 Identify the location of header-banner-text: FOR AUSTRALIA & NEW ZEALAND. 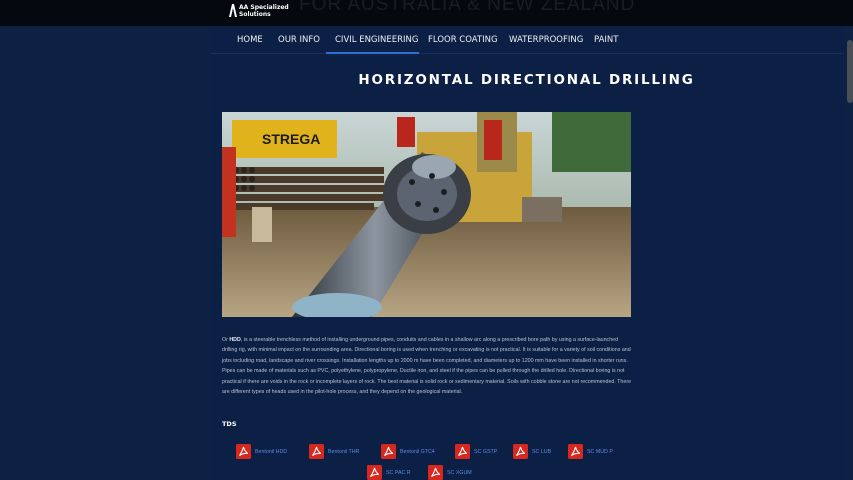
(467, 7).